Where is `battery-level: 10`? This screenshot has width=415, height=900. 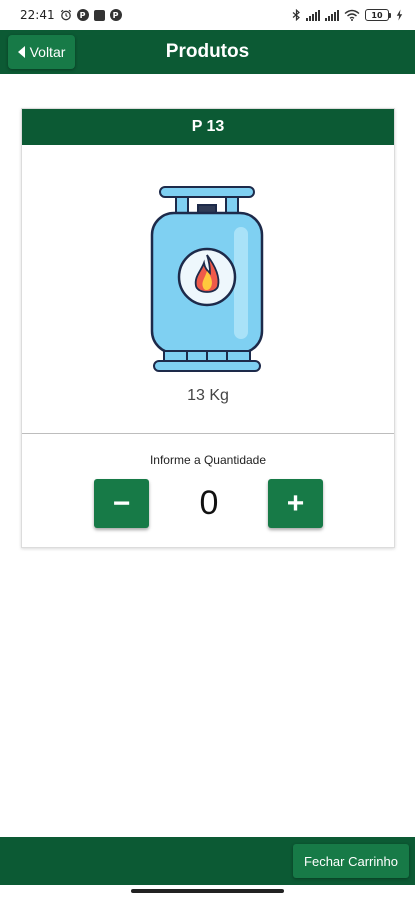
battery-level: 10 is located at coordinates (377, 15).